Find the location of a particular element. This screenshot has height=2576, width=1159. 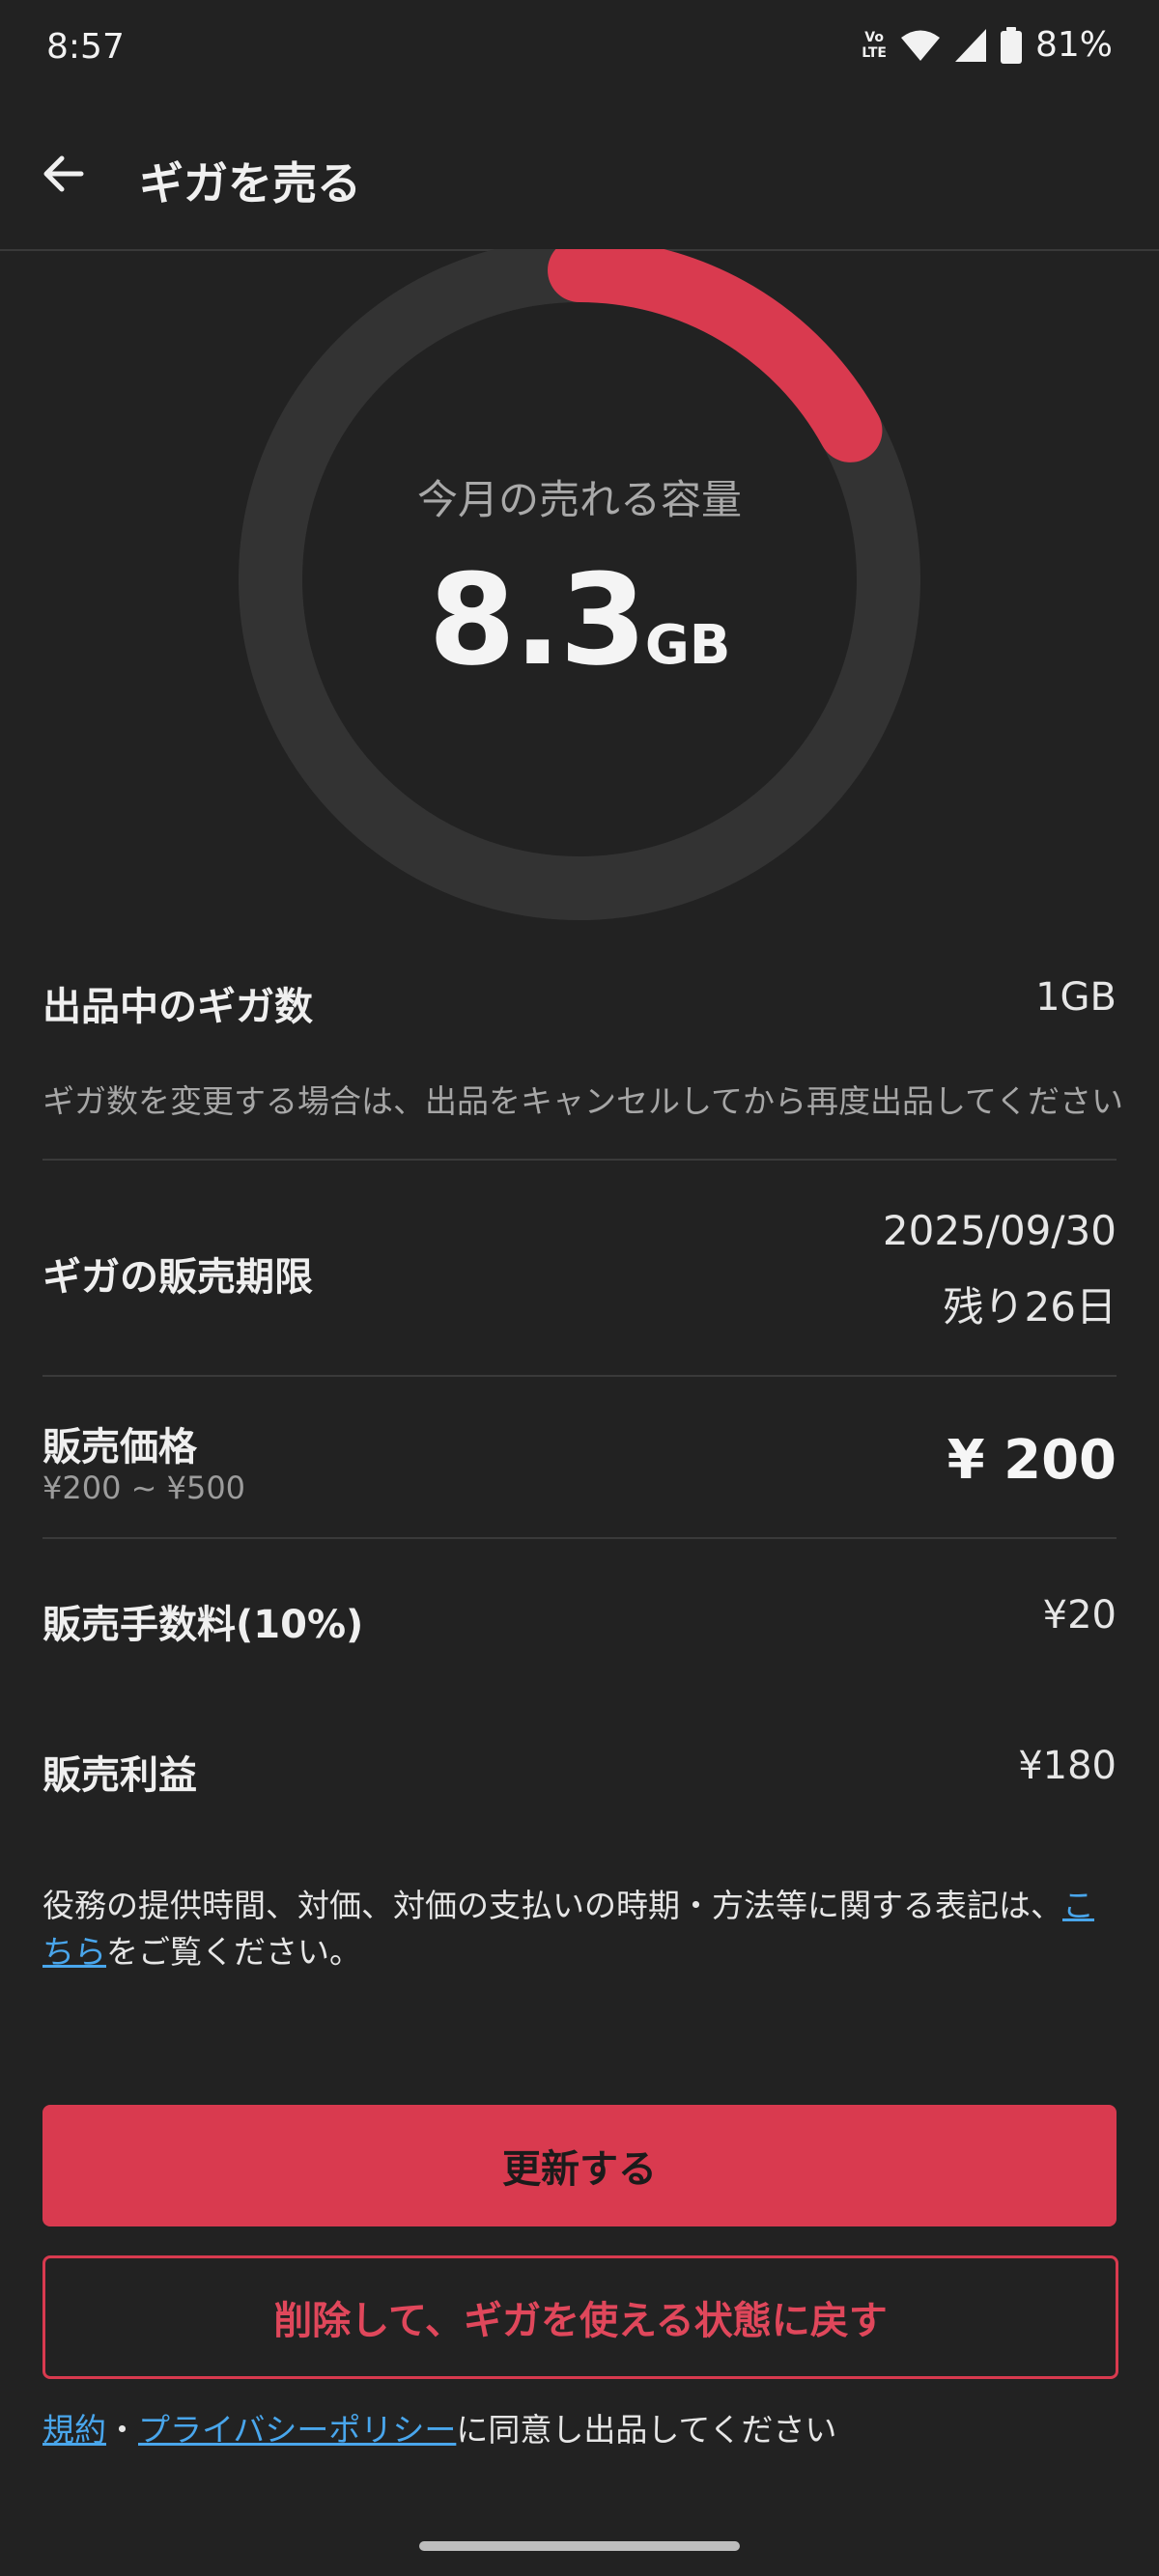

profit-value: ¥180 is located at coordinates (1067, 1766).